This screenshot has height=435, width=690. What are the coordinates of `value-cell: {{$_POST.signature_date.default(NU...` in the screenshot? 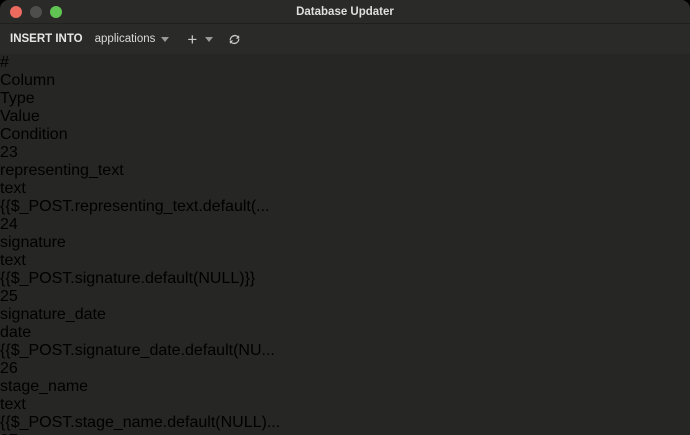 It's located at (345, 351).